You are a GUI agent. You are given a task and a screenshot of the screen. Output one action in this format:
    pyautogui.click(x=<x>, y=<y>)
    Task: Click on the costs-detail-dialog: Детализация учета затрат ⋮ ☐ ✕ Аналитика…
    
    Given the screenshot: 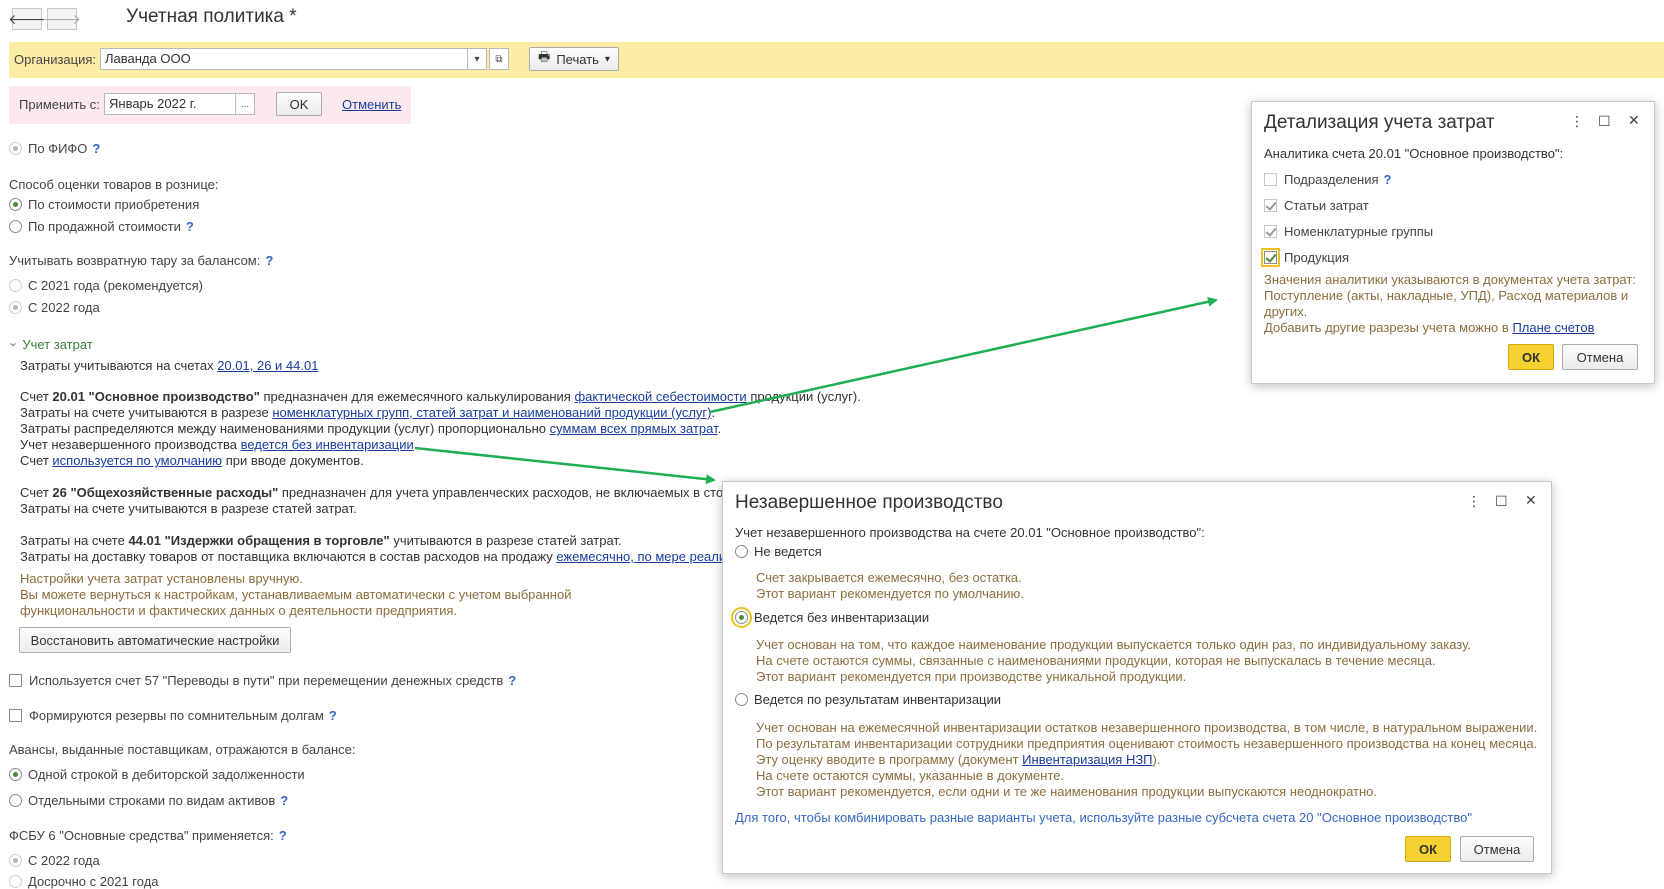 What is the action you would take?
    pyautogui.click(x=1453, y=242)
    